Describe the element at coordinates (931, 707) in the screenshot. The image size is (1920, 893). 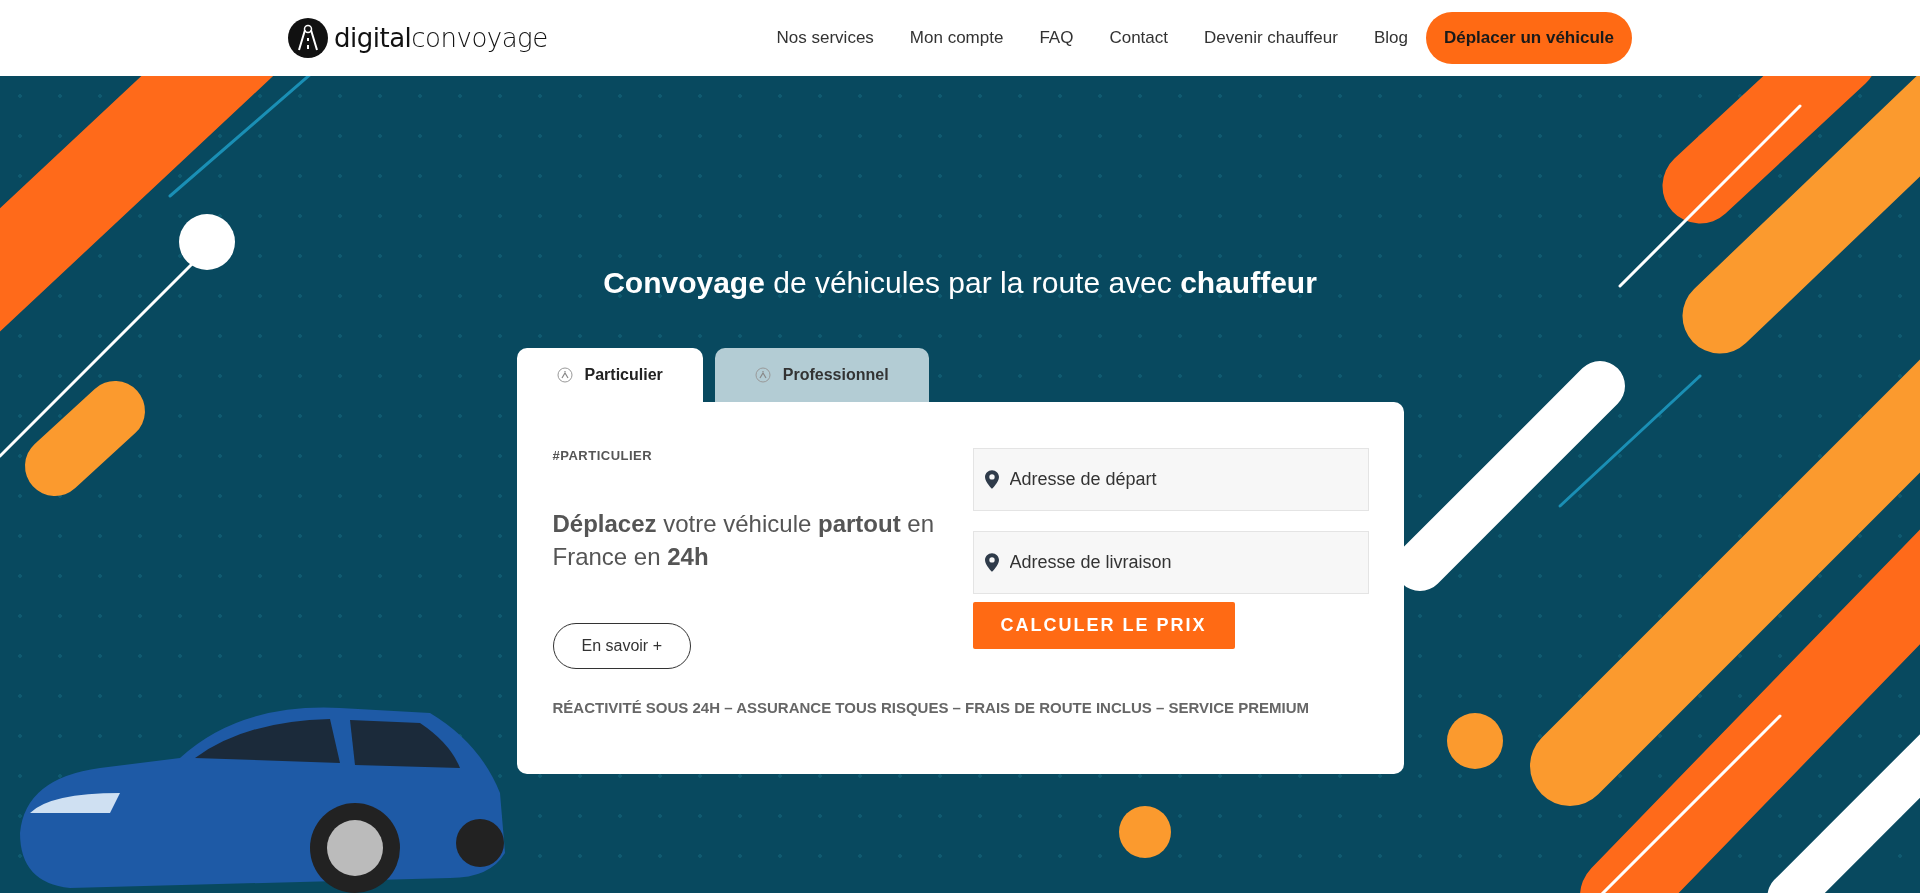
I see `features-text: RÉACTIVITÉ SOUS 24H – ASSURANCE TOUS RISQUES – FRAIS DE ROUTE INCLUS – SERVICE PREMIUM` at that location.